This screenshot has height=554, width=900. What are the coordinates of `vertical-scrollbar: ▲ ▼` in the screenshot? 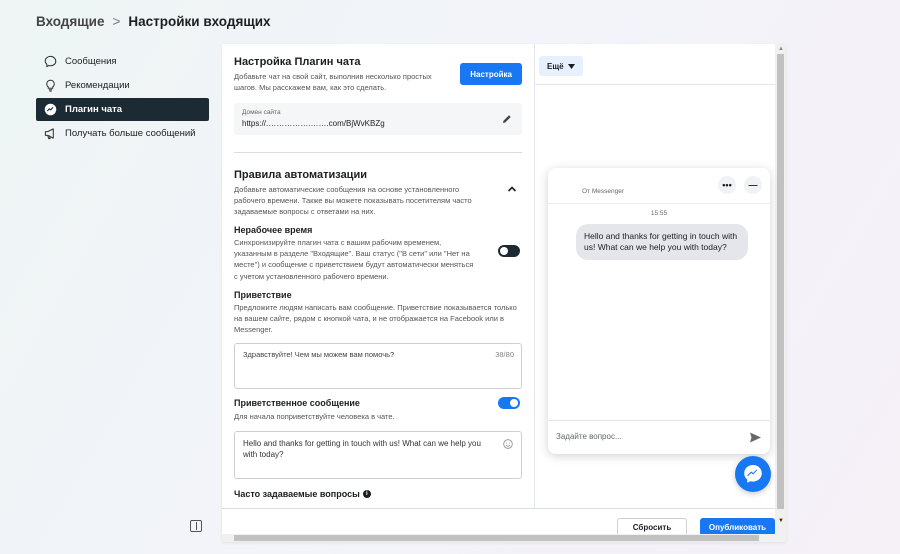 It's located at (780, 293).